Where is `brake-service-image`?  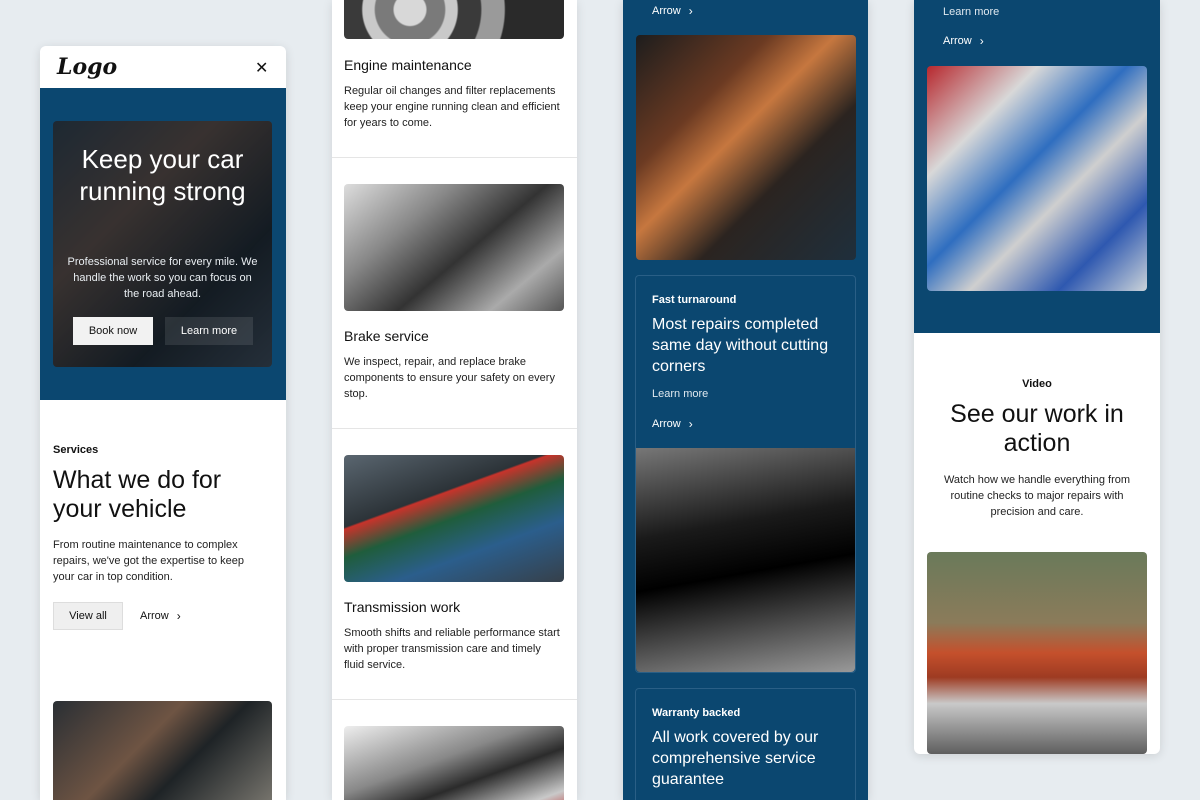 brake-service-image is located at coordinates (454, 247).